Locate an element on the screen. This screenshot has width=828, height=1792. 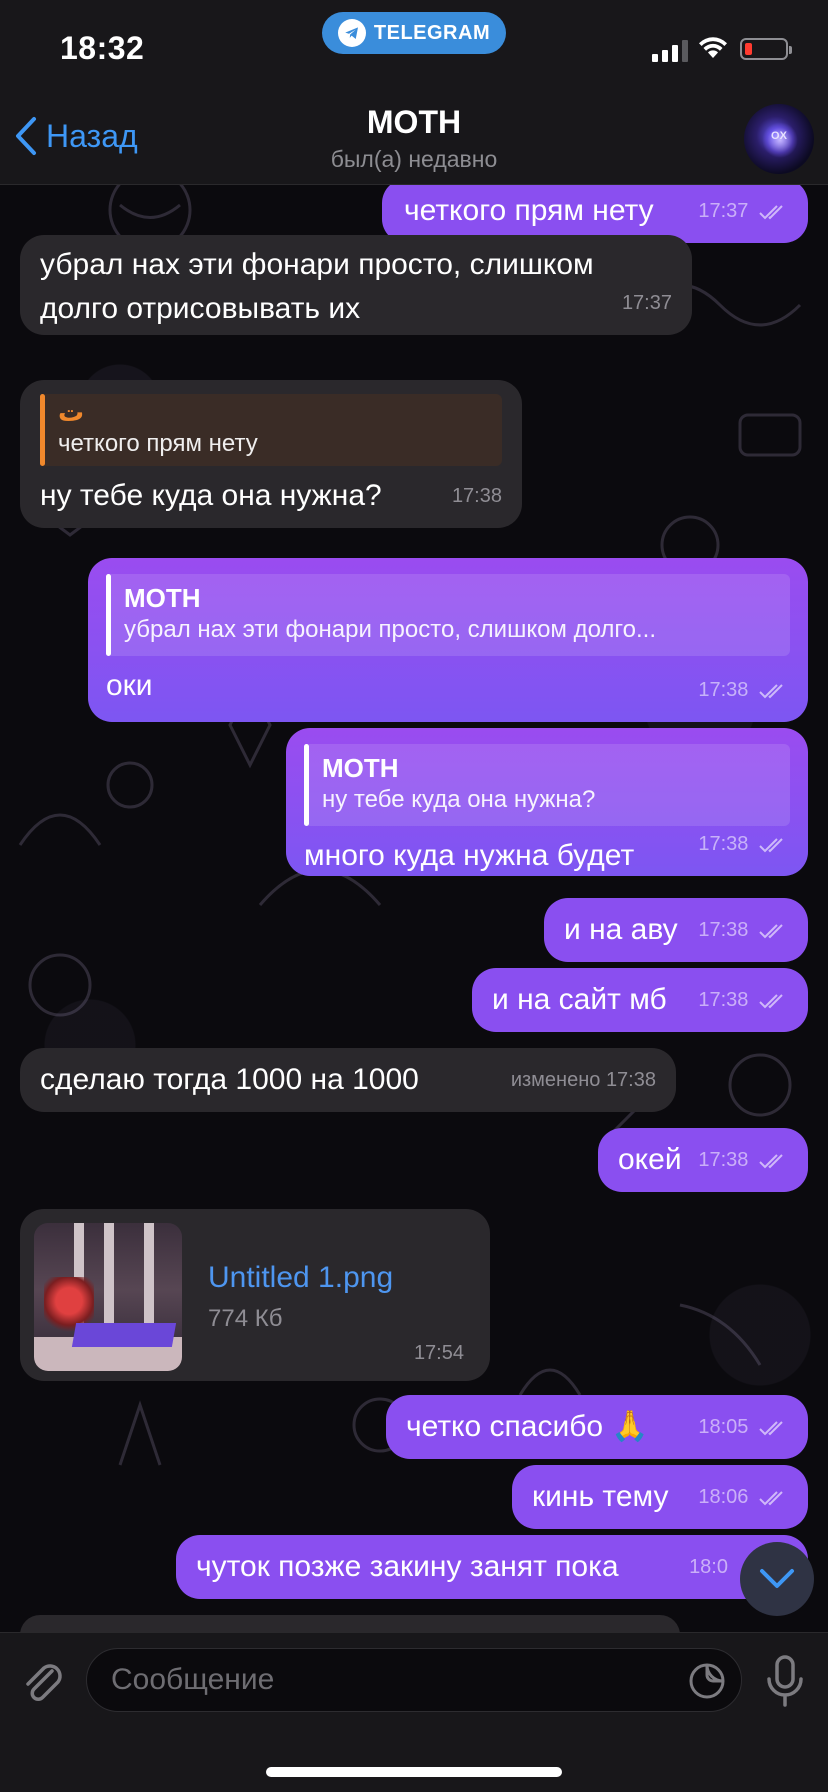
reply-text: четкого прям нету is located at coordinates (158, 443).